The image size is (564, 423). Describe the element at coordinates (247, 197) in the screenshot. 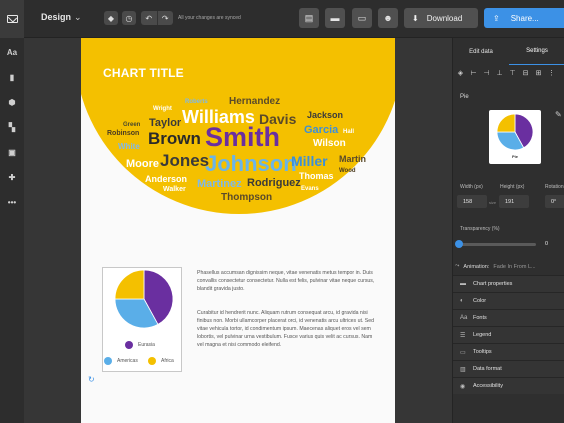

I see `word-cloud-word: Thompson` at that location.